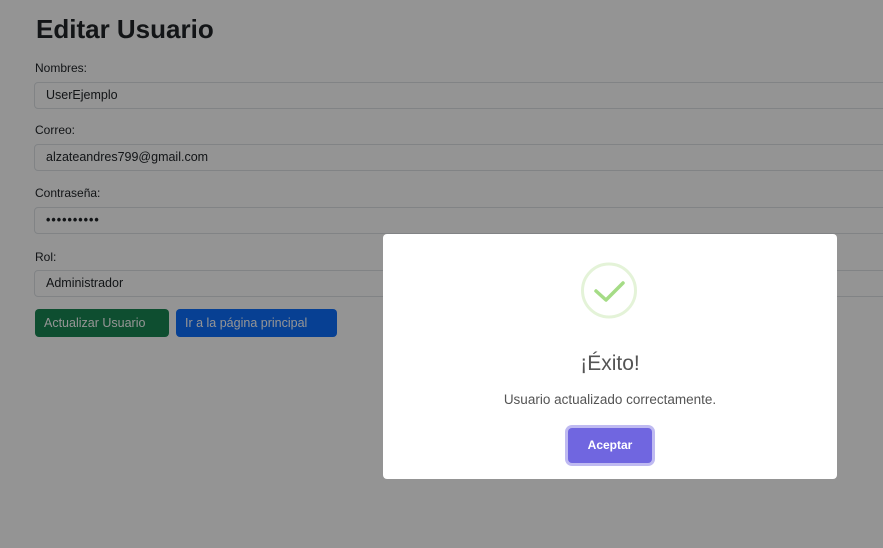  What do you see at coordinates (610, 445) in the screenshot?
I see `accept-button: Aceptar` at bounding box center [610, 445].